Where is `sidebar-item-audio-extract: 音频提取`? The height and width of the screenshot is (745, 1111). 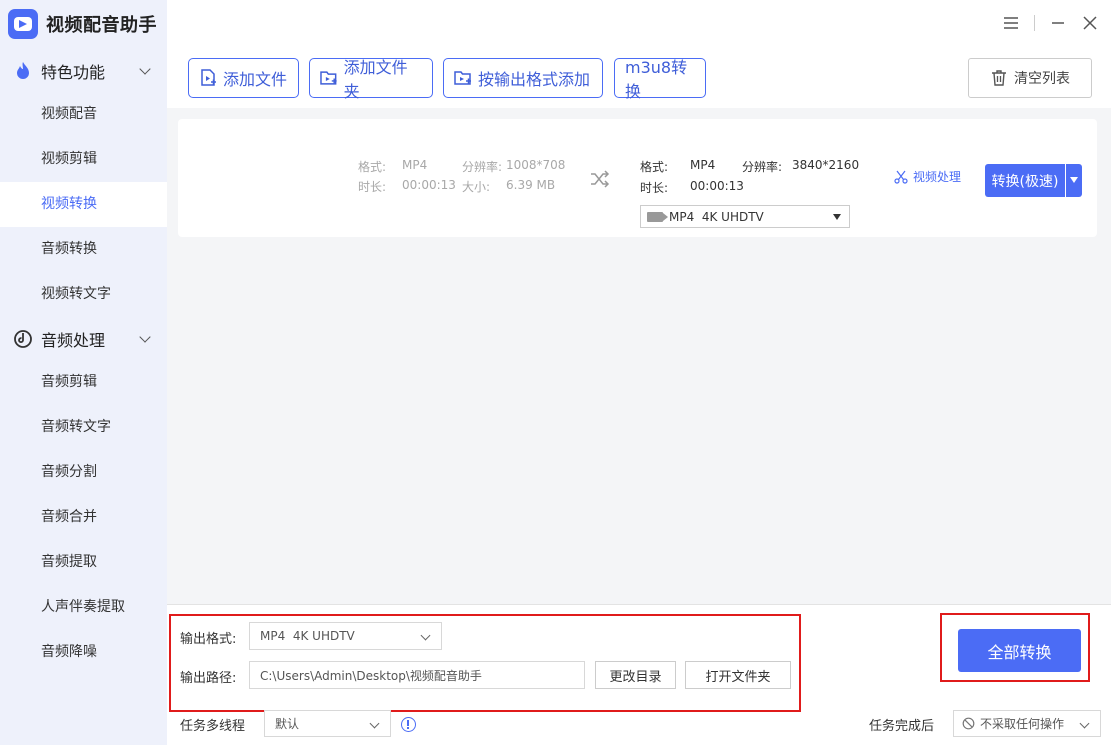
sidebar-item-audio-extract: 音频提取 is located at coordinates (83, 562).